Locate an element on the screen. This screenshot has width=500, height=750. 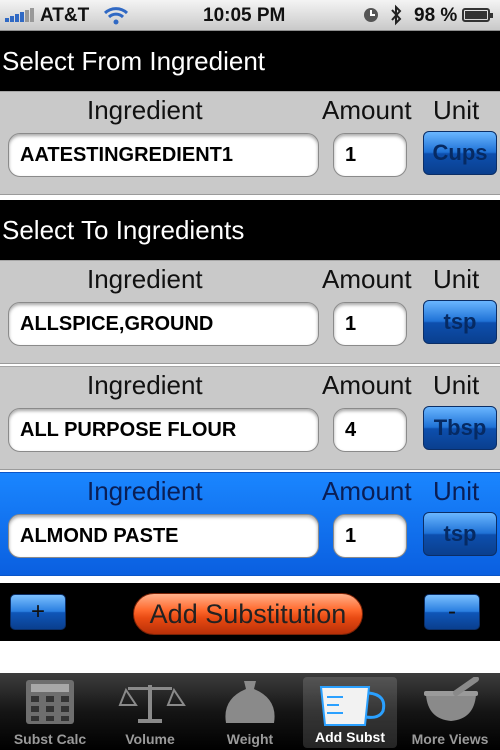
action-bar: + Add Substitution - is located at coordinates (250, 612).